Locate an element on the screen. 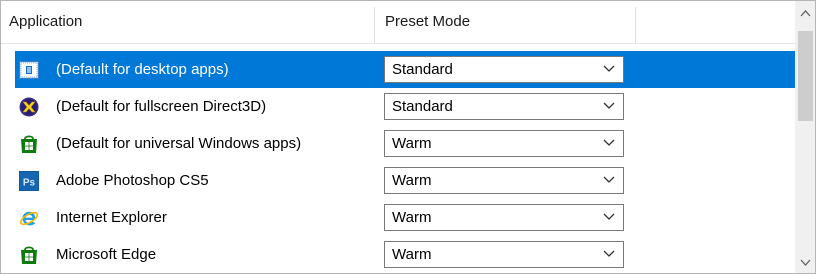 This screenshot has height=274, width=816. app-name: Internet Explorer is located at coordinates (111, 217).